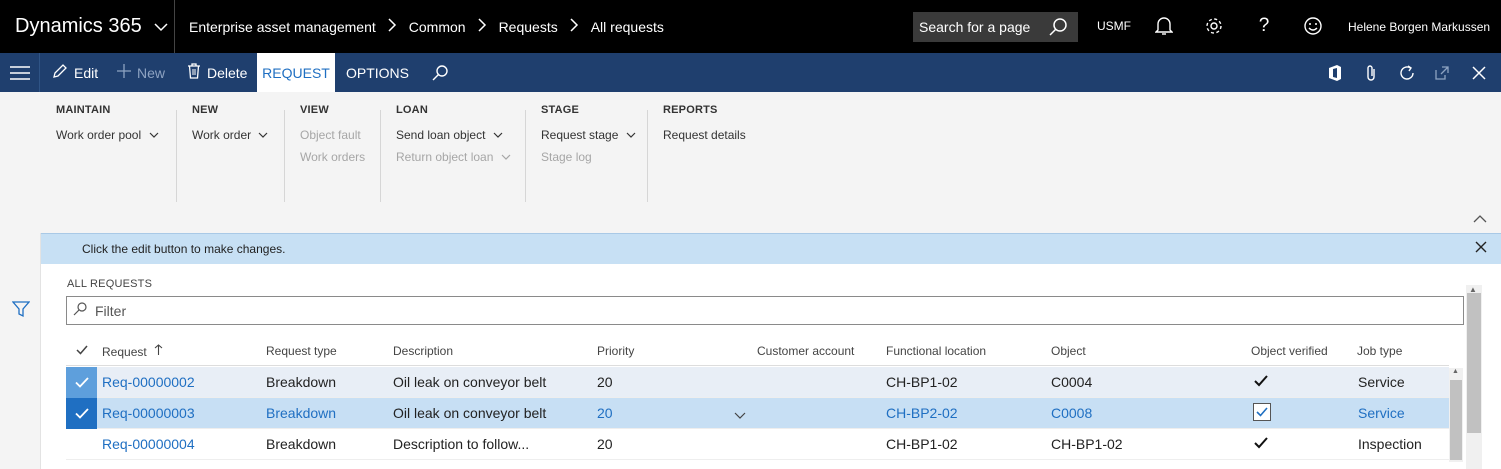  What do you see at coordinates (412, 110) in the screenshot?
I see `group-title: LOAN` at bounding box center [412, 110].